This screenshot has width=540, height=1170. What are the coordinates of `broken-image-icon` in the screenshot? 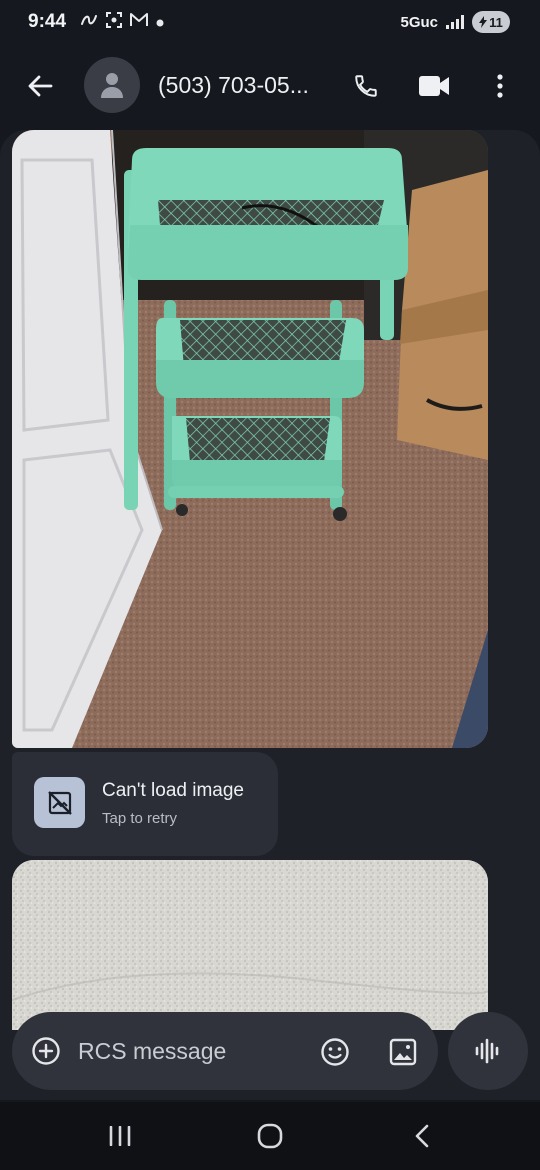 It's located at (59, 802).